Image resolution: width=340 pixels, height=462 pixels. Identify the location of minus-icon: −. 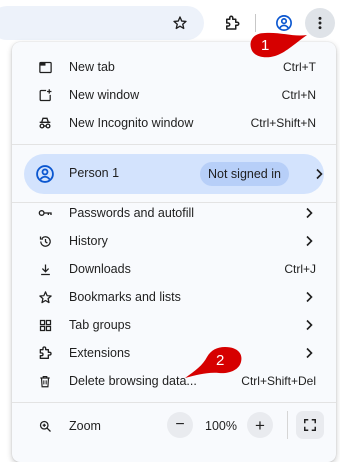
(180, 424).